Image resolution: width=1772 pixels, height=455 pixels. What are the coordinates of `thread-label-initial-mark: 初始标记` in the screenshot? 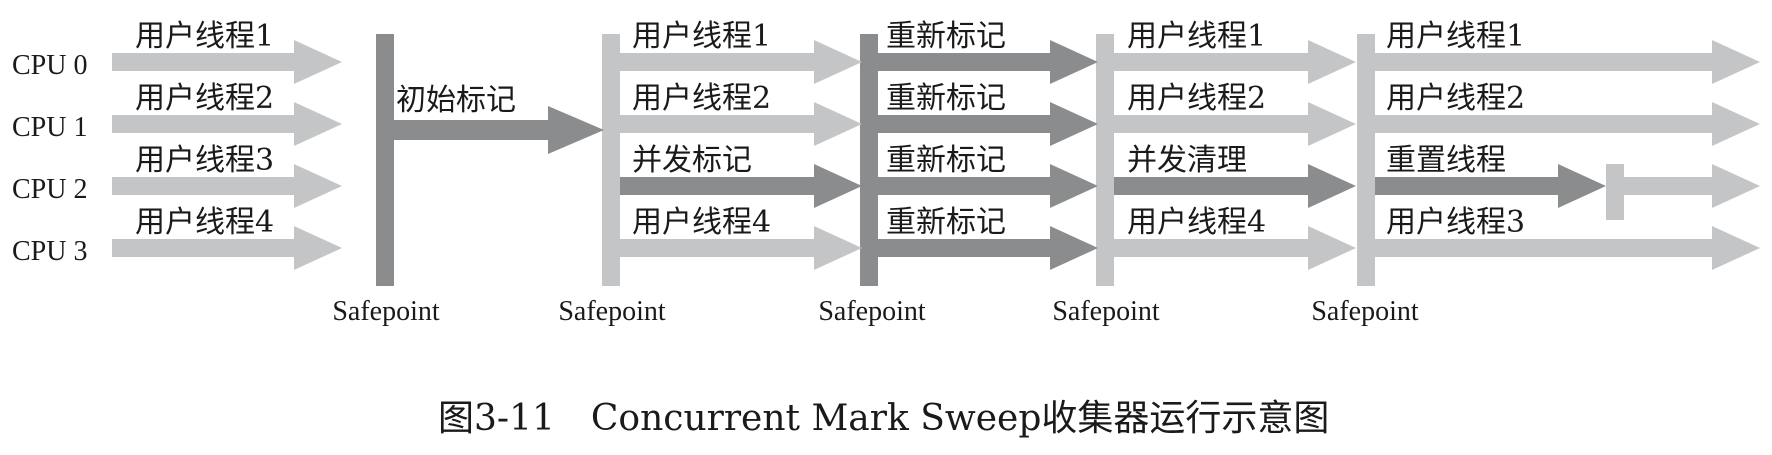 It's located at (456, 100).